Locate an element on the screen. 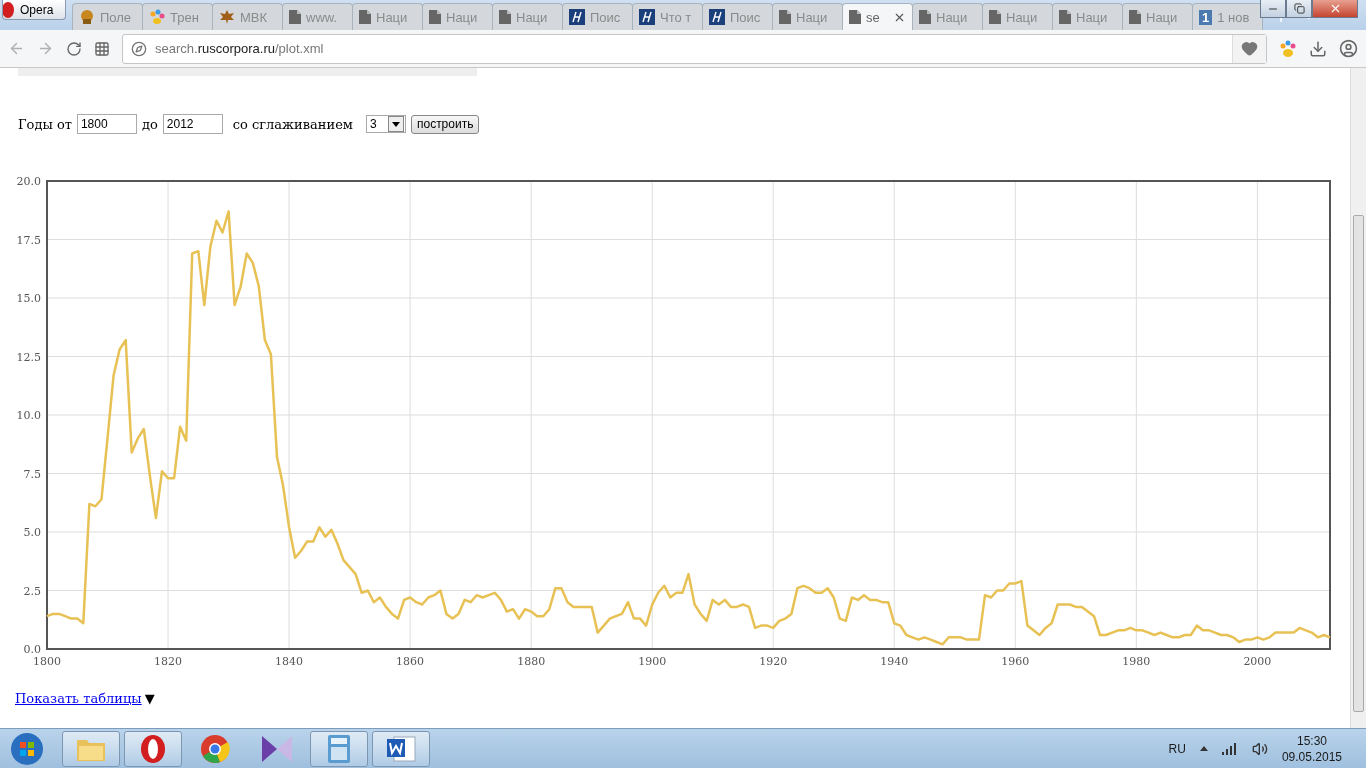  chrome-icon is located at coordinates (215, 748).